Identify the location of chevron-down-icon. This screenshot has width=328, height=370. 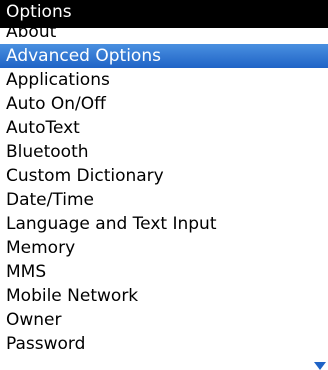
(320, 366).